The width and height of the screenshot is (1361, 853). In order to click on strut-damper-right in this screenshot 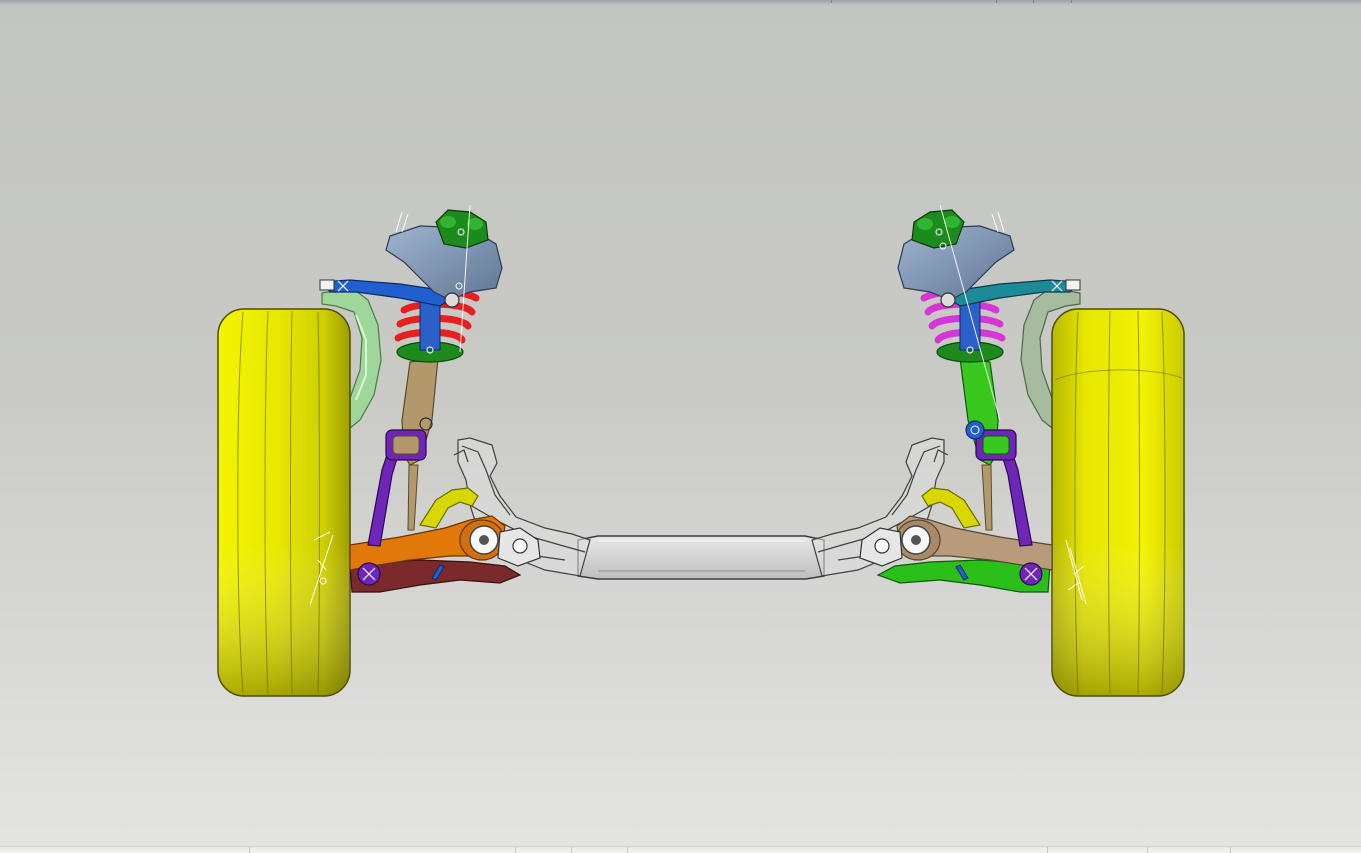, I will do `click(988, 444)`.